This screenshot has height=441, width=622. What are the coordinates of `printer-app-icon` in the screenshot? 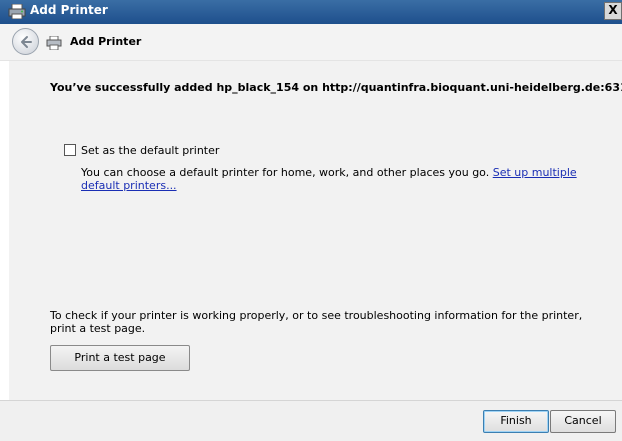 It's located at (17, 11).